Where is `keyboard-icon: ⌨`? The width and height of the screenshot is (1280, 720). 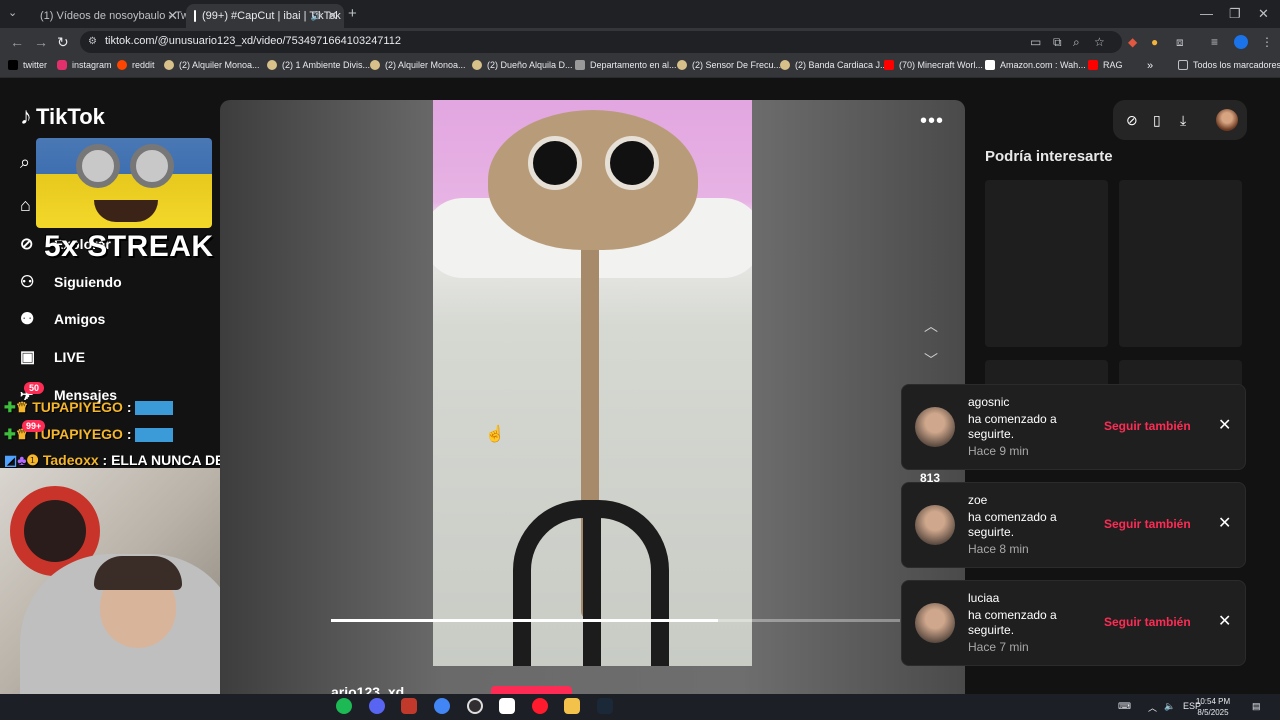 keyboard-icon: ⌨ is located at coordinates (1124, 706).